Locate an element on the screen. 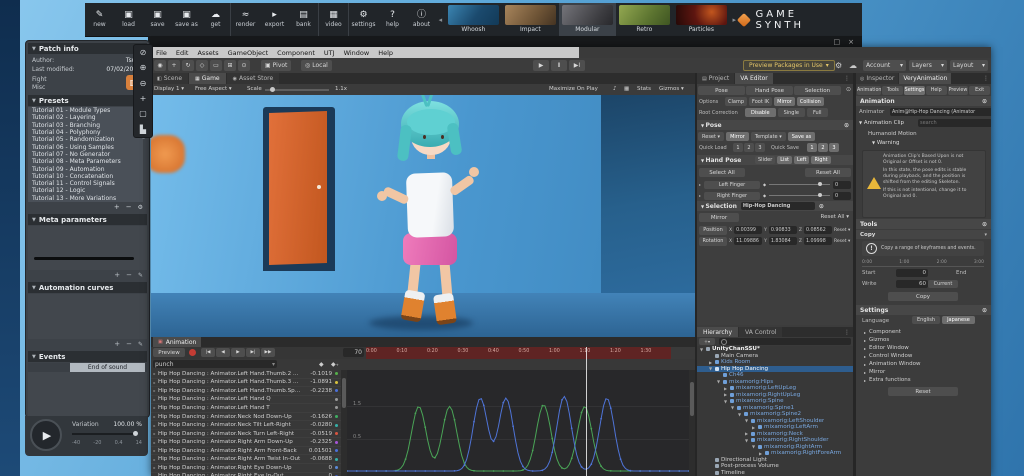 The image size is (1024, 476). language-toggle: English is located at coordinates (926, 320).